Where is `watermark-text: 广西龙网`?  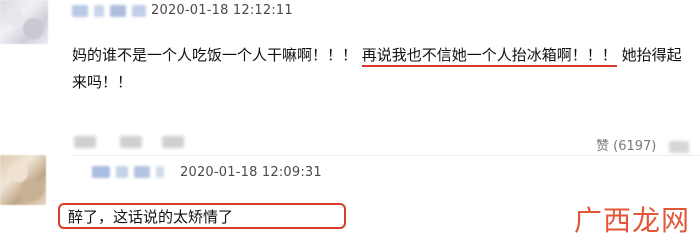
watermark-text: 广西龙网 is located at coordinates (631, 220).